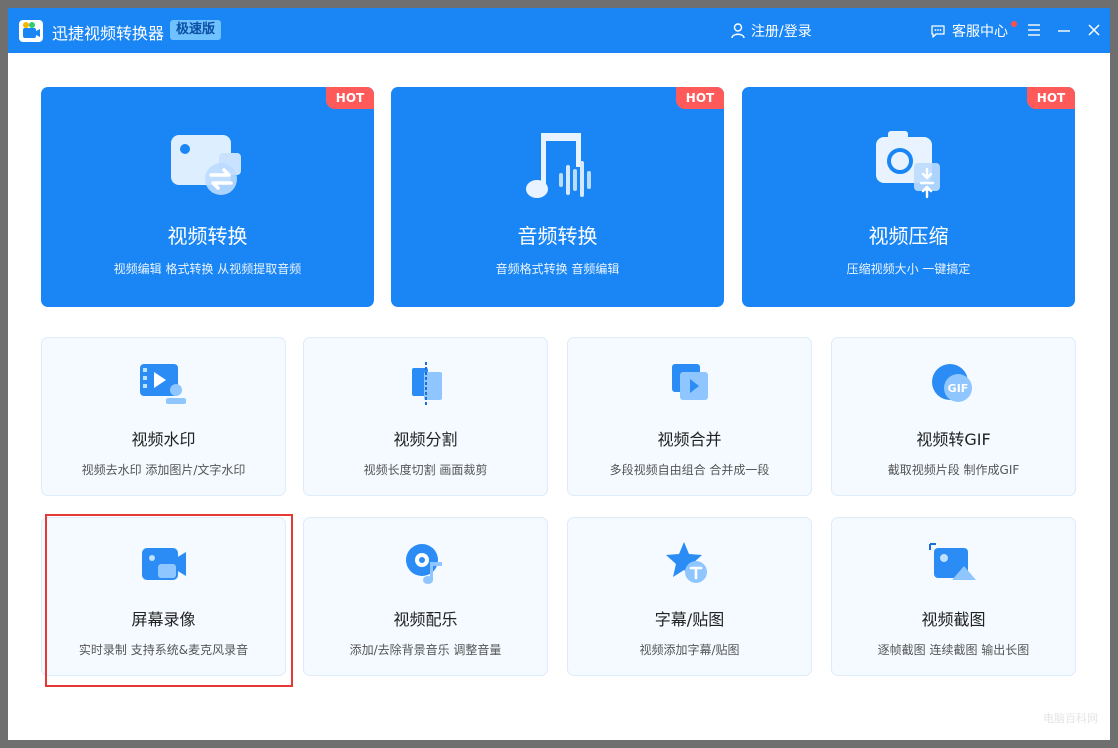 The image size is (1118, 748). I want to click on tool-title: 视频截图, so click(953, 619).